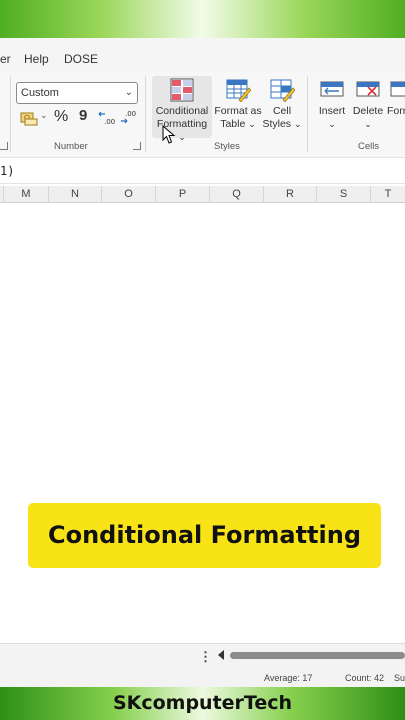  I want to click on formula-bar: 1), so click(202, 171).